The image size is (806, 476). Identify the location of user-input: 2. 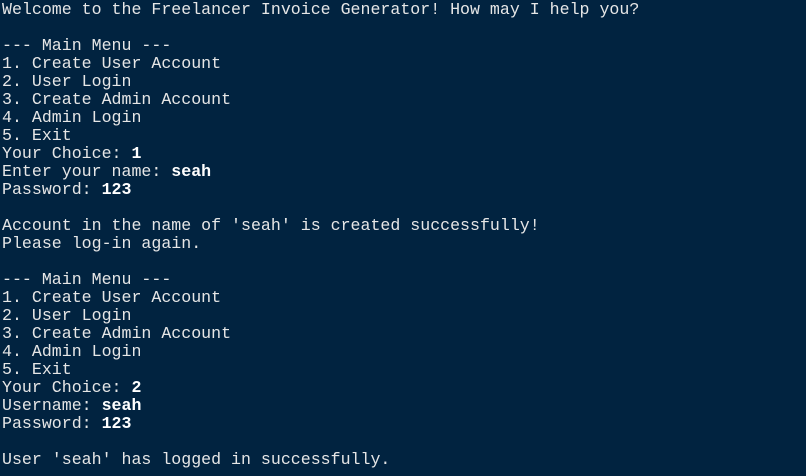
(136, 387).